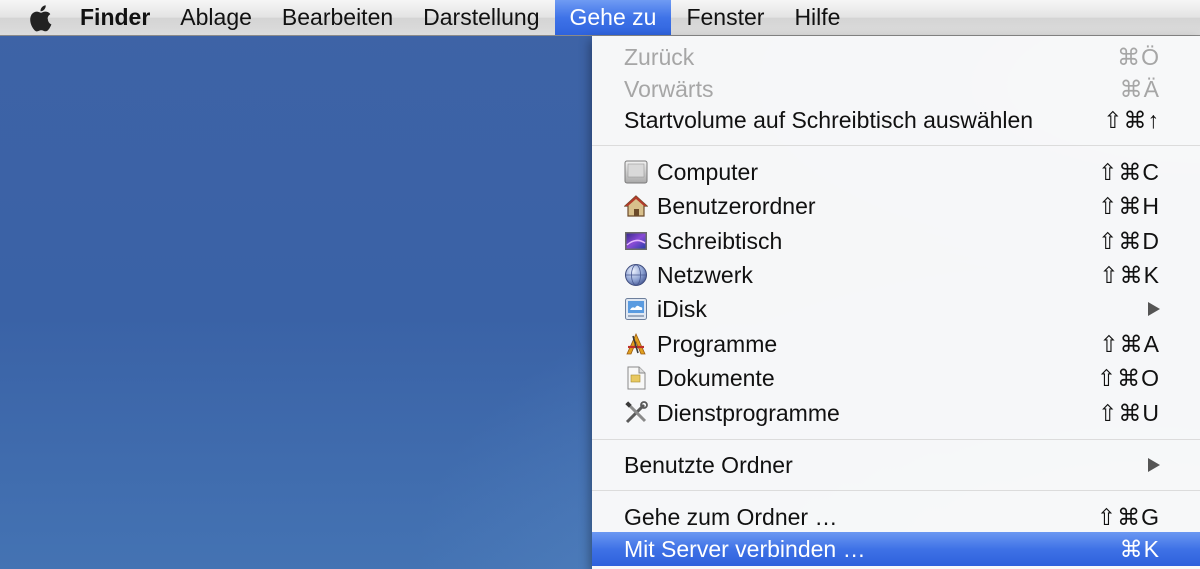 This screenshot has width=1200, height=569. I want to click on utilities-icon, so click(636, 412).